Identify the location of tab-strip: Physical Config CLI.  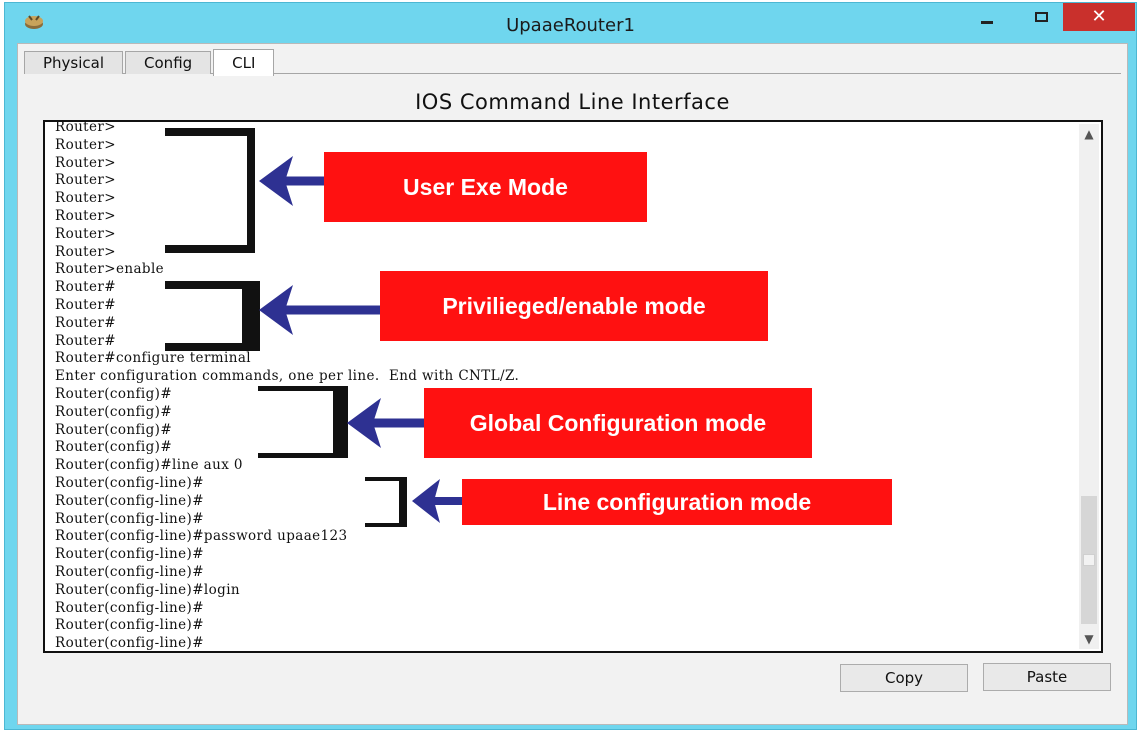
(150, 62).